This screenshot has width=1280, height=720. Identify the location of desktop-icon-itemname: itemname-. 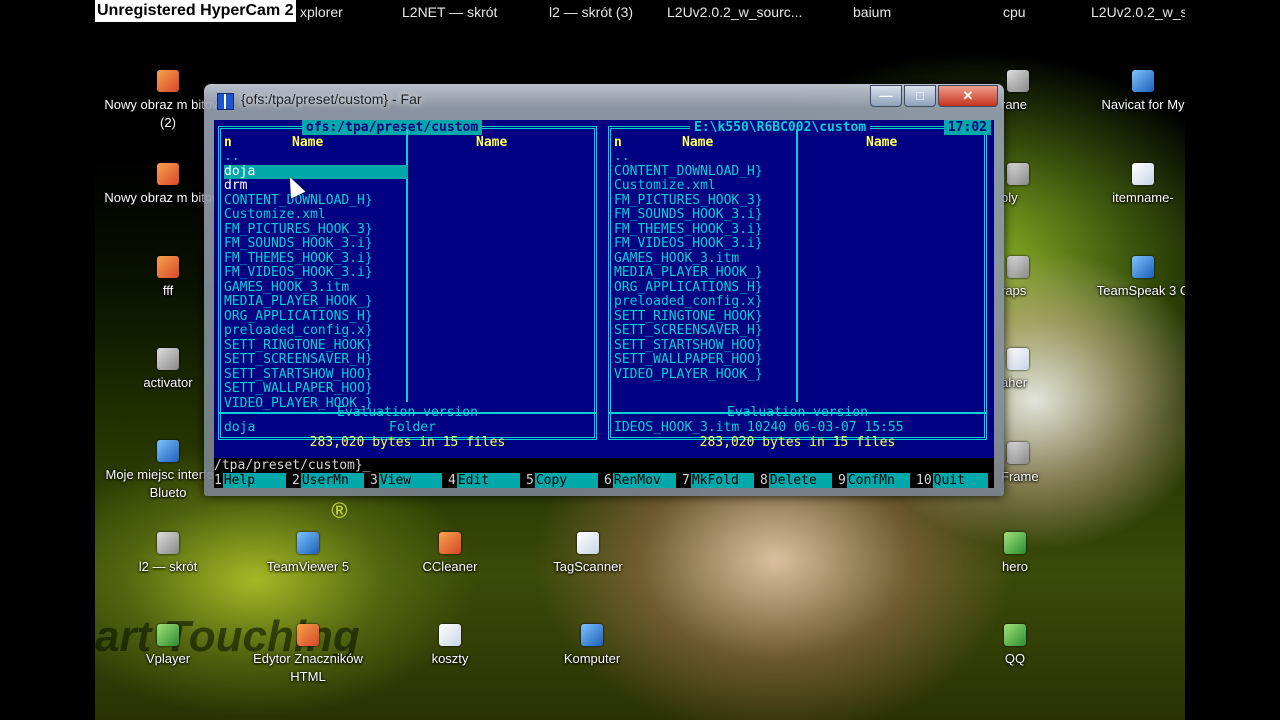
(1136, 185).